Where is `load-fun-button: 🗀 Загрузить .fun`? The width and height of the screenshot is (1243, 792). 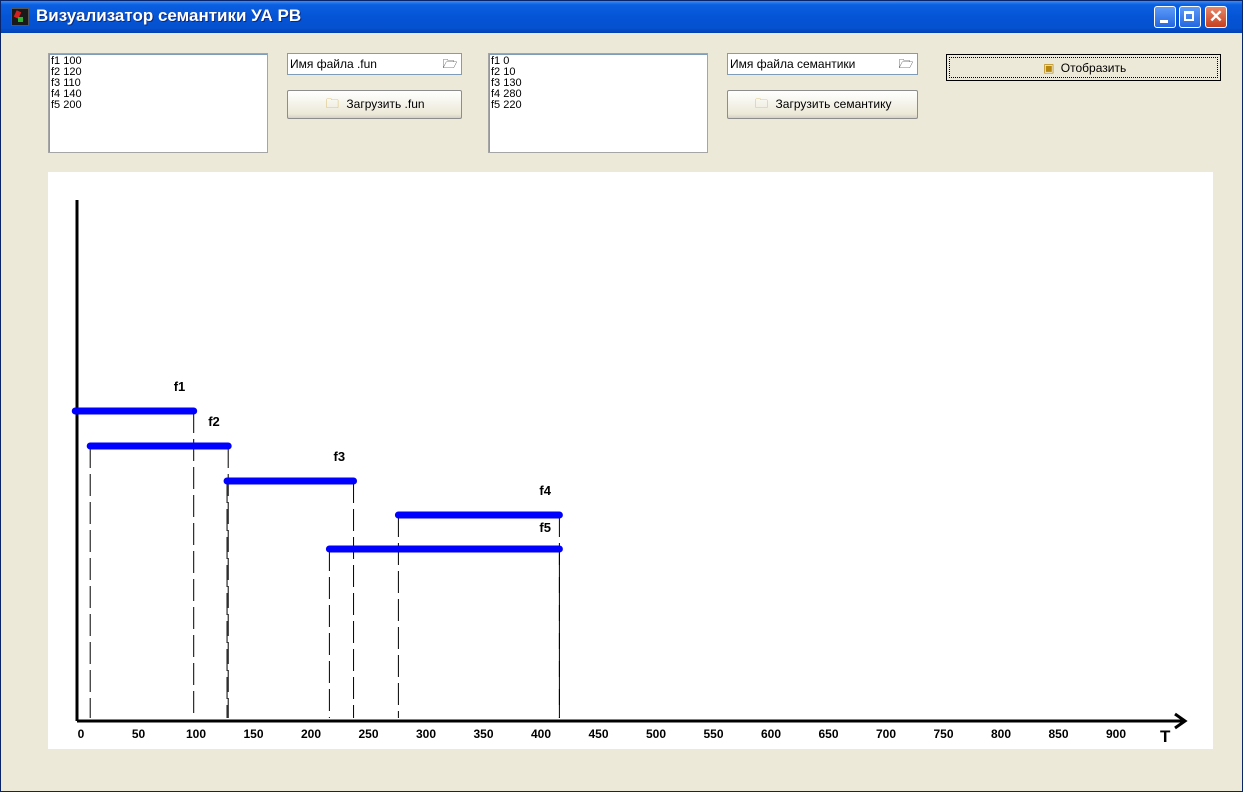
load-fun-button: 🗀 Загрузить .fun is located at coordinates (374, 104).